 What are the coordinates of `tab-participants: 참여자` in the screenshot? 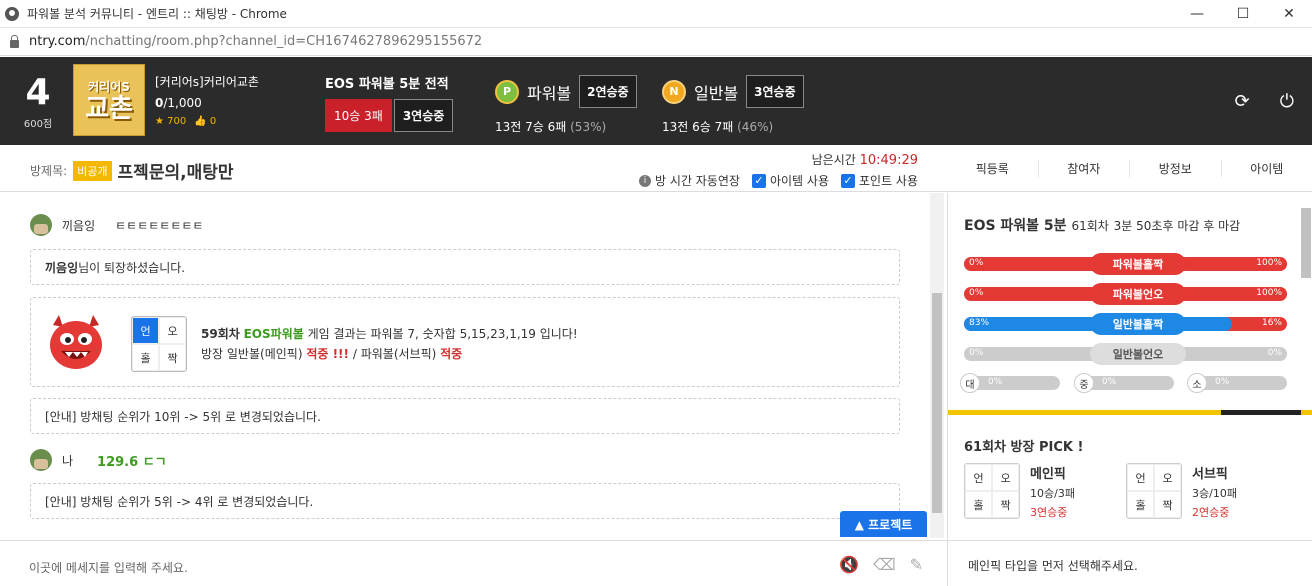 It's located at (1084, 168).